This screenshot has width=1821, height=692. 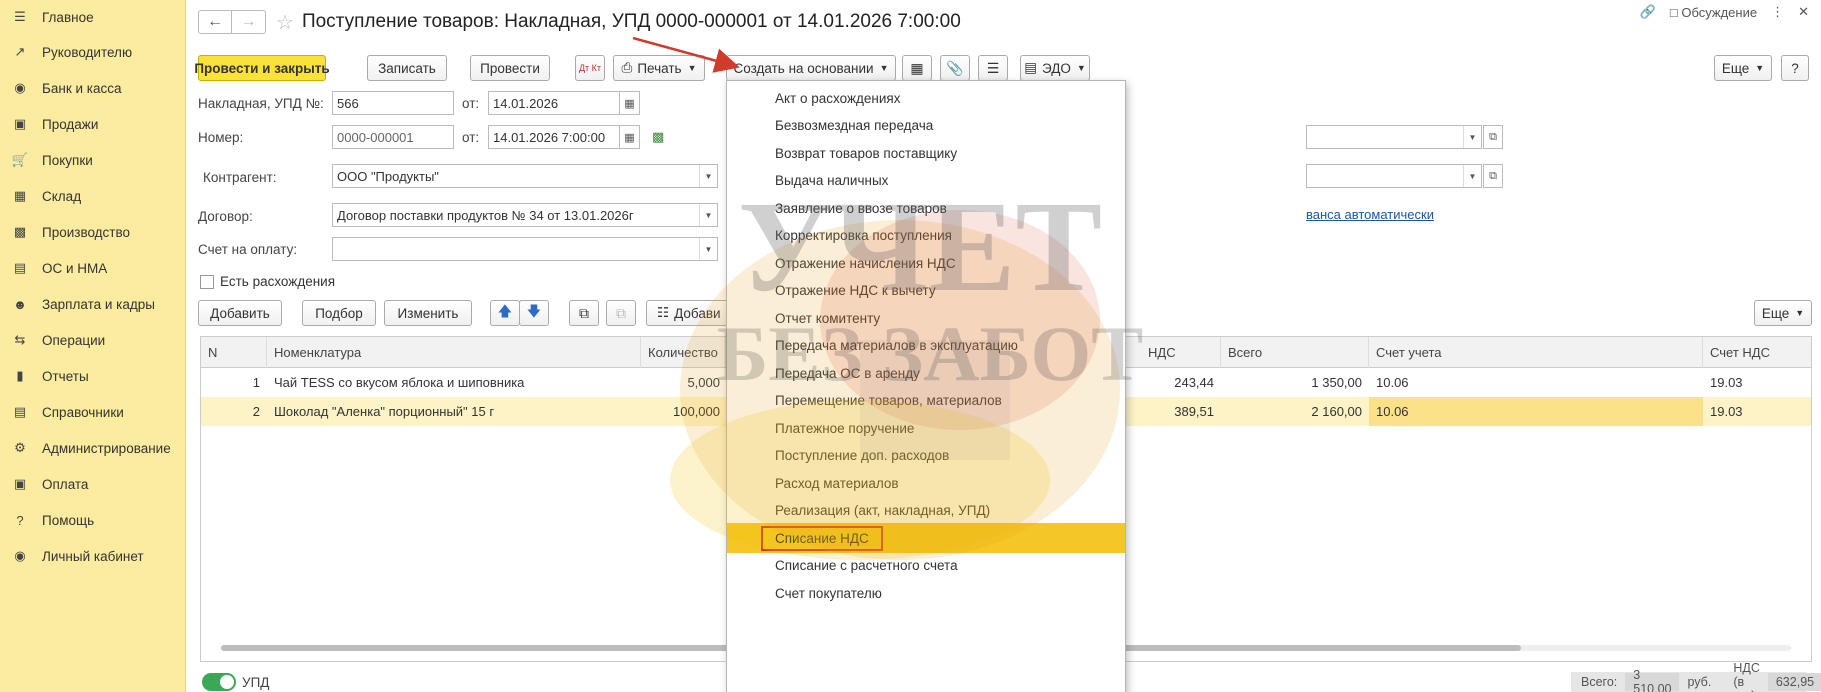 What do you see at coordinates (92, 268) in the screenshot?
I see `sidebar-item: ▤ ОС и НМА` at bounding box center [92, 268].